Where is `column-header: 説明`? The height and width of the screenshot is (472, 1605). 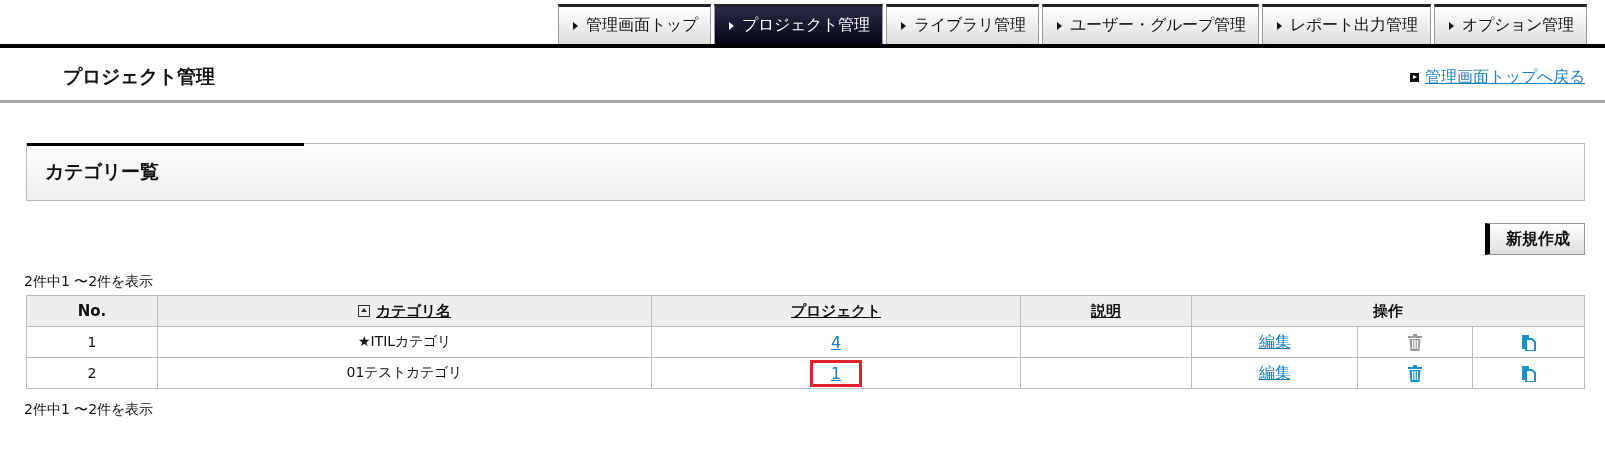
column-header: 説明 is located at coordinates (1106, 311).